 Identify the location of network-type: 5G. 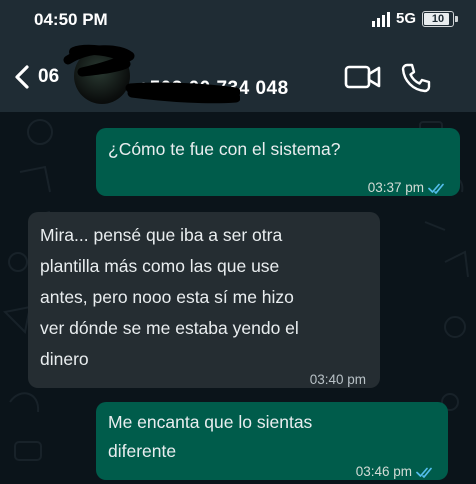
(405, 18).